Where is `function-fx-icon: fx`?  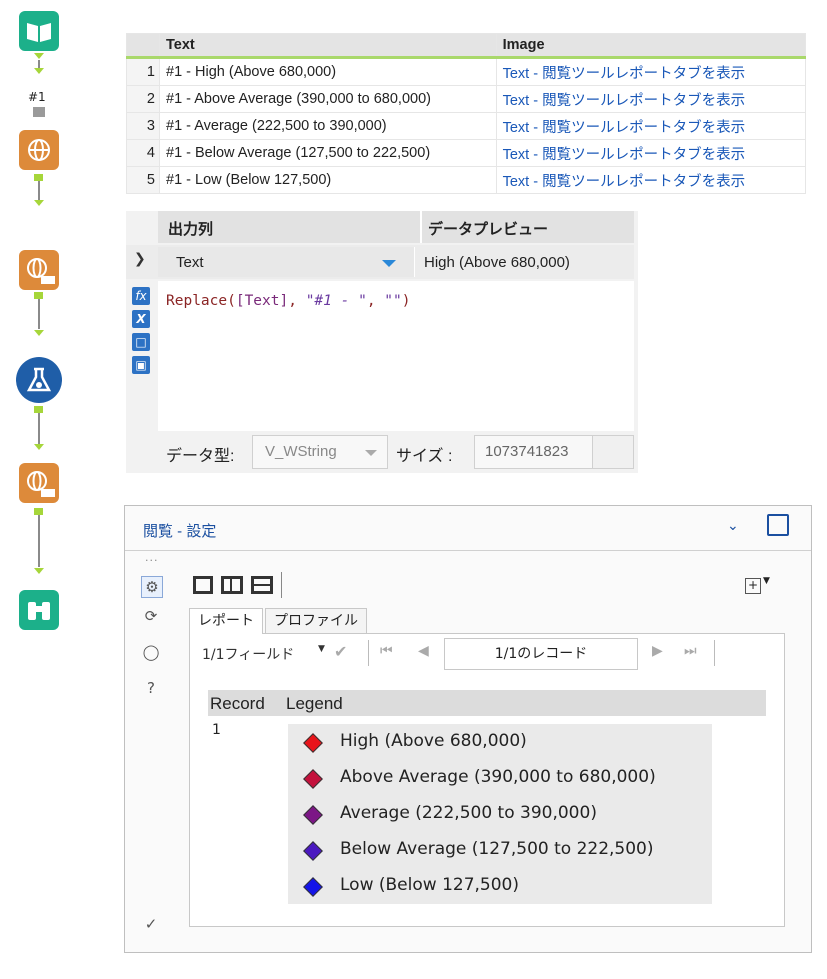
function-fx-icon: fx is located at coordinates (141, 296).